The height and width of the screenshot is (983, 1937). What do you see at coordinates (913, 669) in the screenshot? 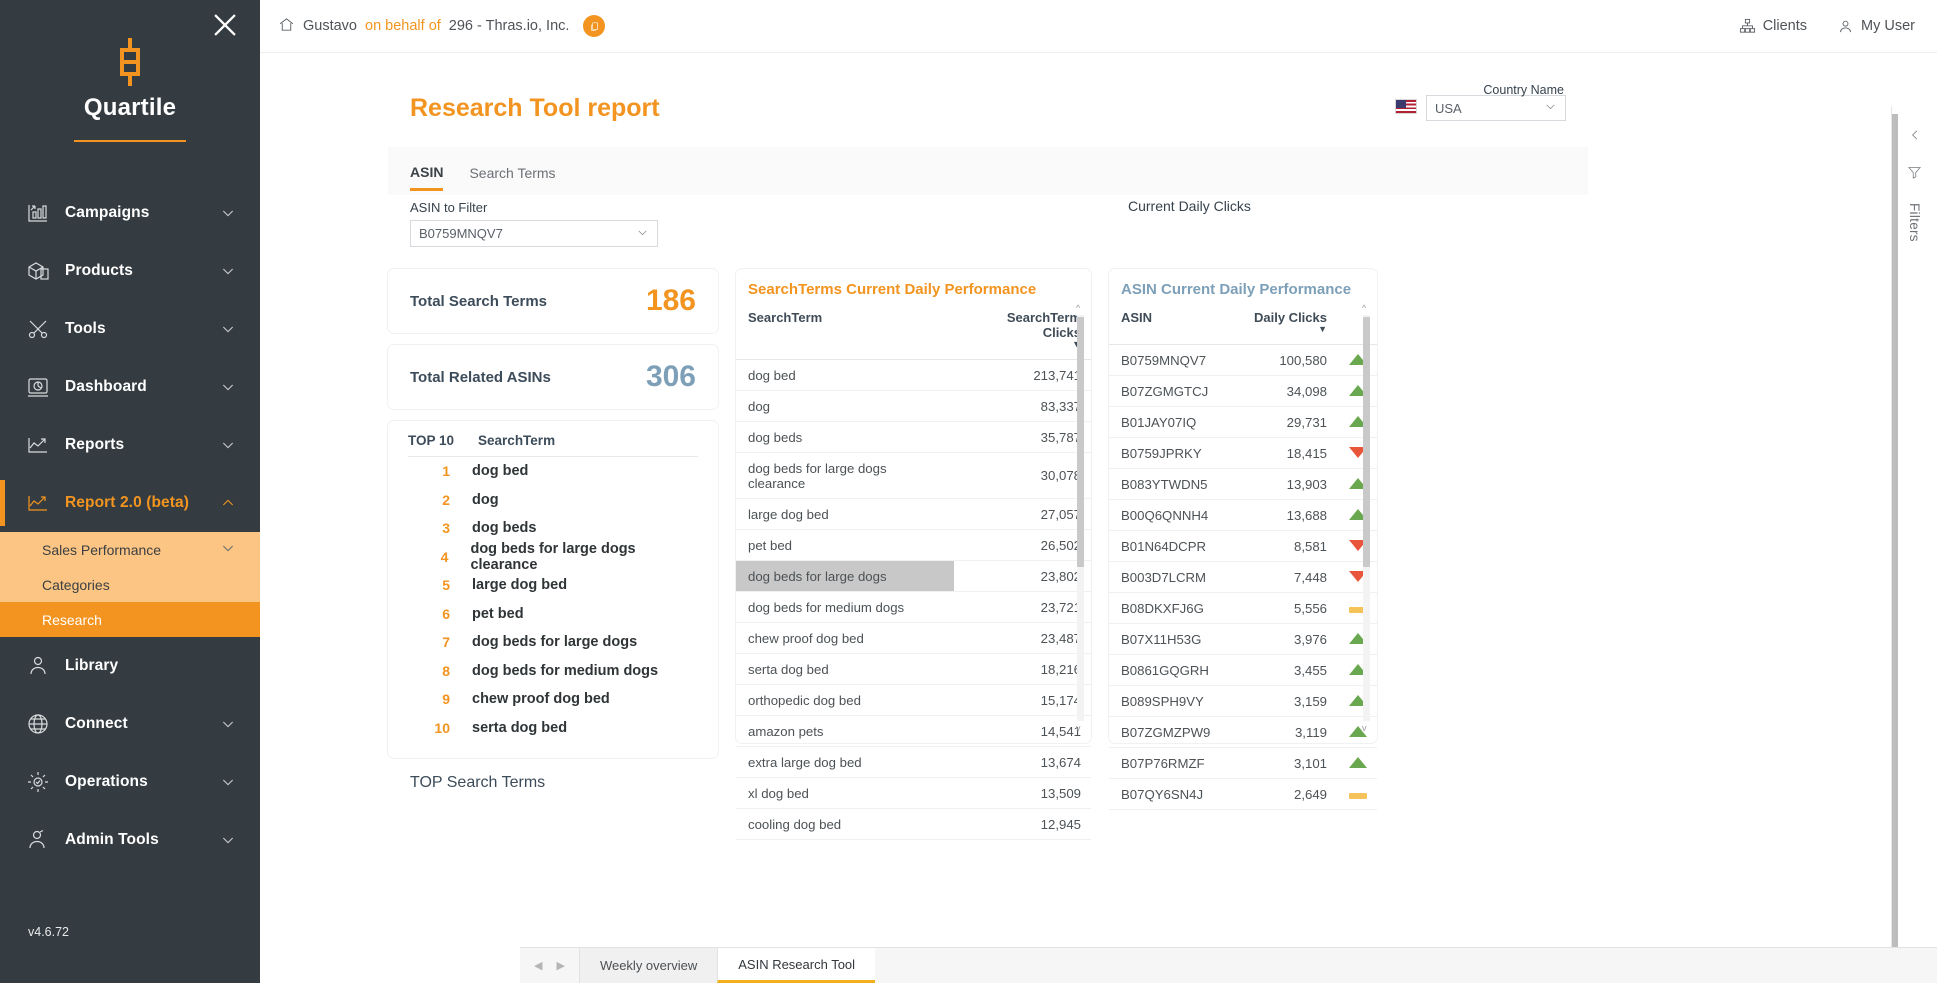
I see `table-row: serta dog bed 18,216` at bounding box center [913, 669].